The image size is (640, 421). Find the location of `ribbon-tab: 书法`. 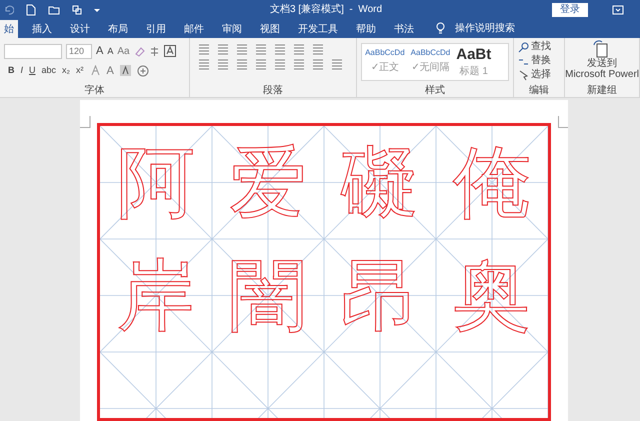

ribbon-tab: 书法 is located at coordinates (404, 29).